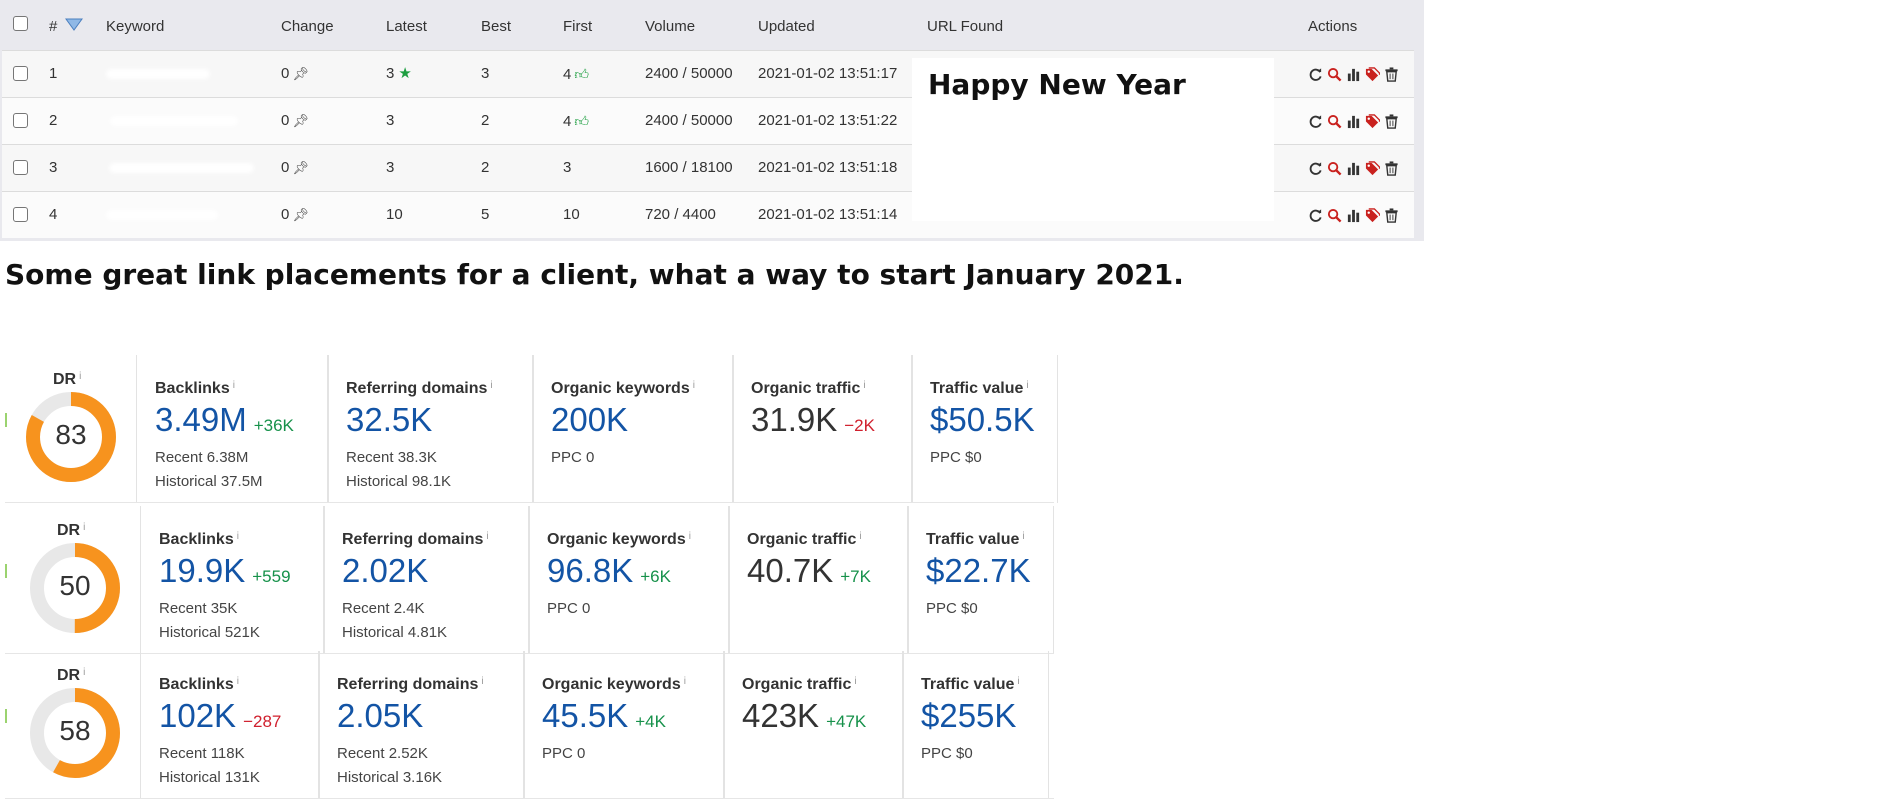  Describe the element at coordinates (571, 214) in the screenshot. I see `first-cell: 10` at that location.